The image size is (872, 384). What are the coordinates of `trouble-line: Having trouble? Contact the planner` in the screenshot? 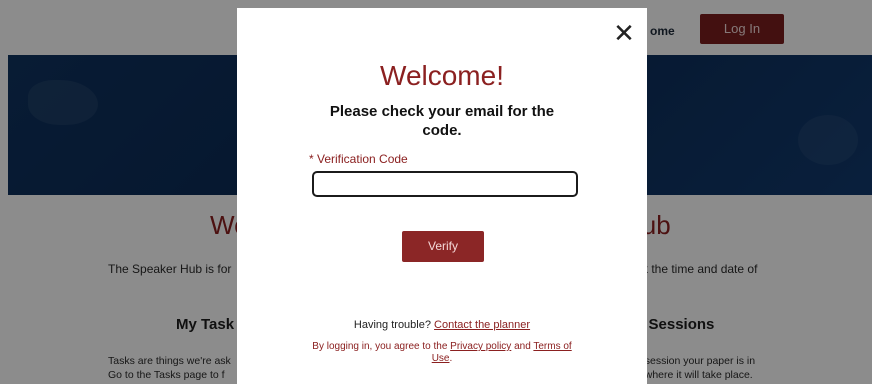 It's located at (442, 325).